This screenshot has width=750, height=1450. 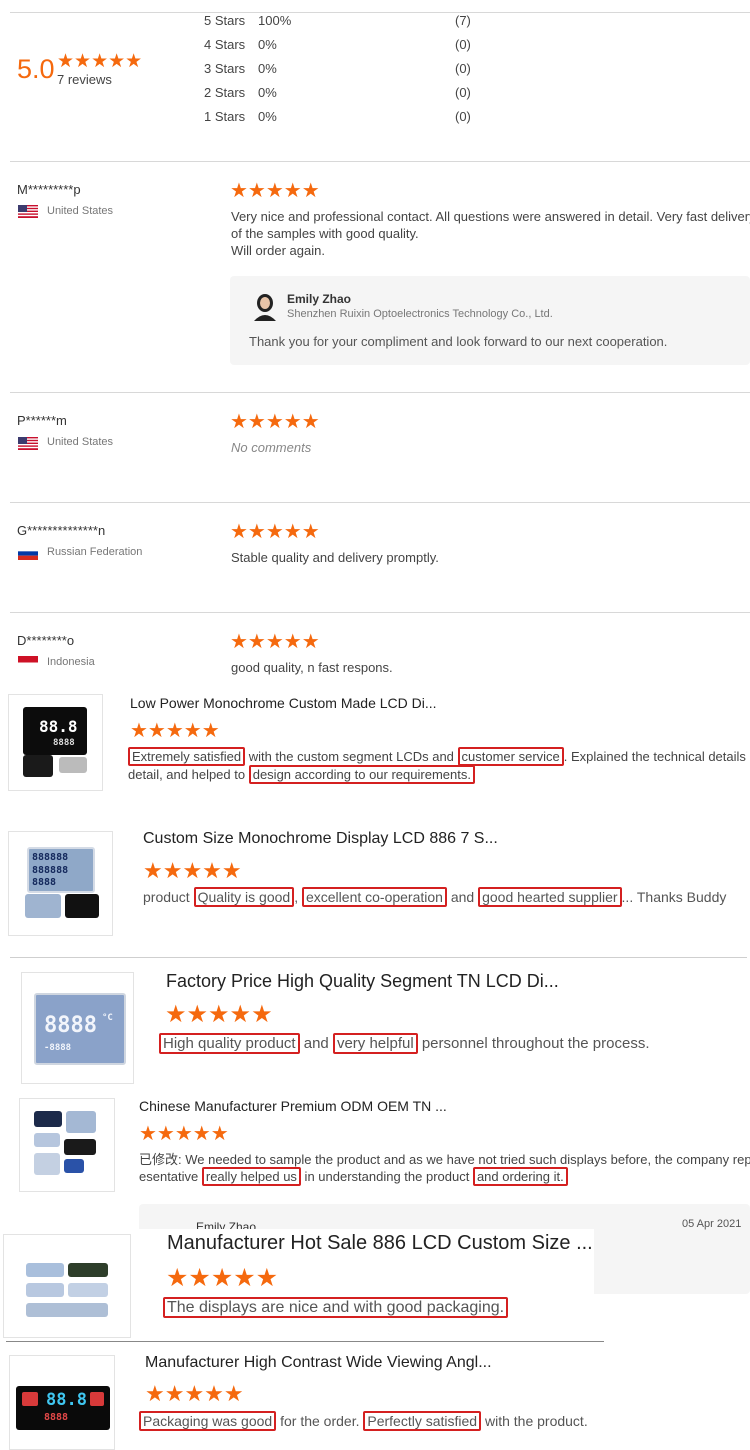 What do you see at coordinates (325, 233) in the screenshot?
I see `review-text-line: of the samples with good quality.` at bounding box center [325, 233].